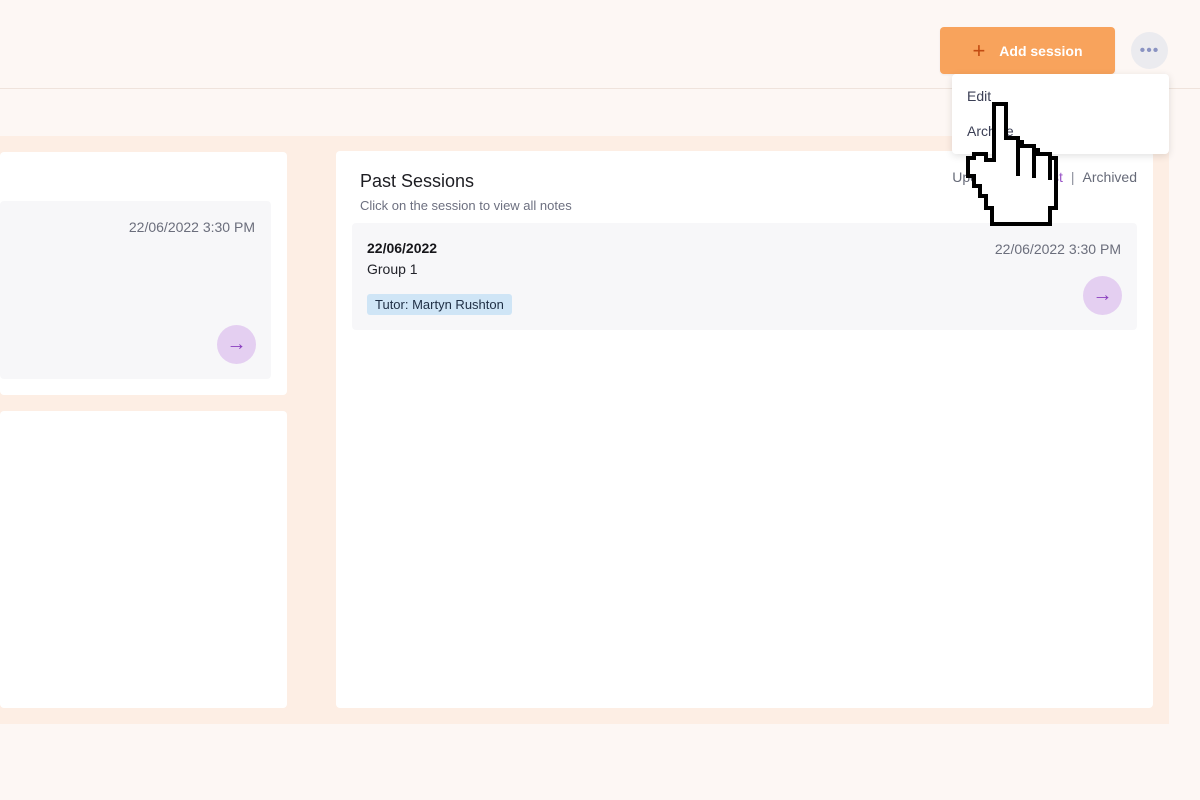  I want to click on menu-item-edit: Edit, so click(979, 96).